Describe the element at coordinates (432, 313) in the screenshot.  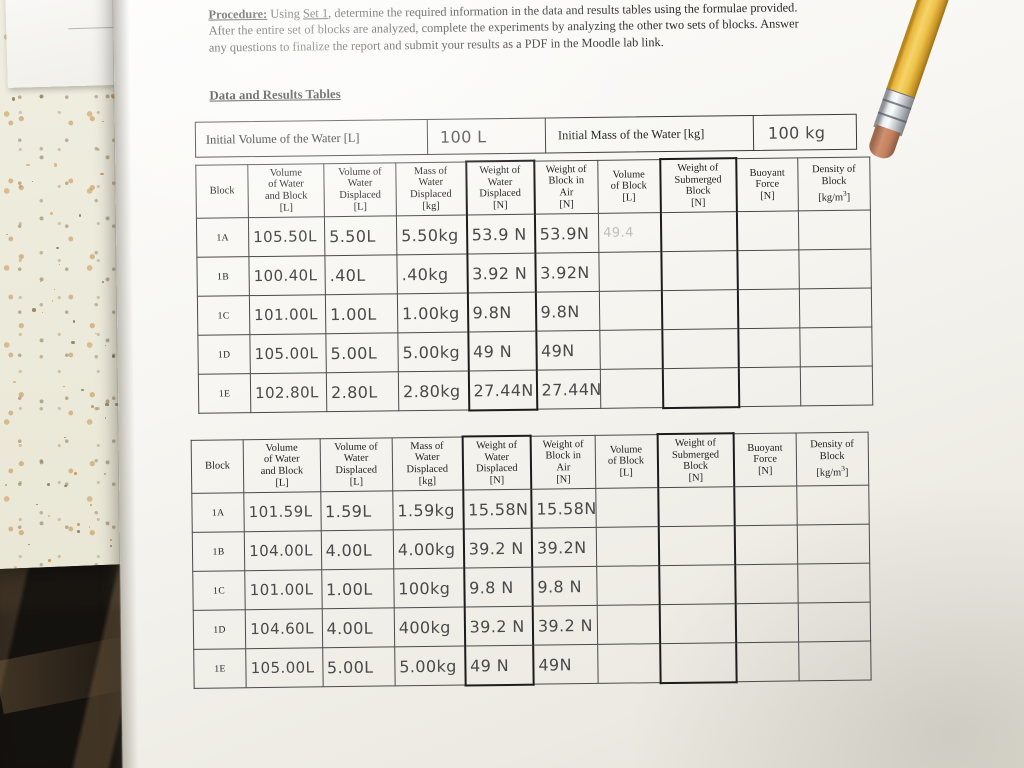
I see `cell-mass_displaced: 1.00kg` at that location.